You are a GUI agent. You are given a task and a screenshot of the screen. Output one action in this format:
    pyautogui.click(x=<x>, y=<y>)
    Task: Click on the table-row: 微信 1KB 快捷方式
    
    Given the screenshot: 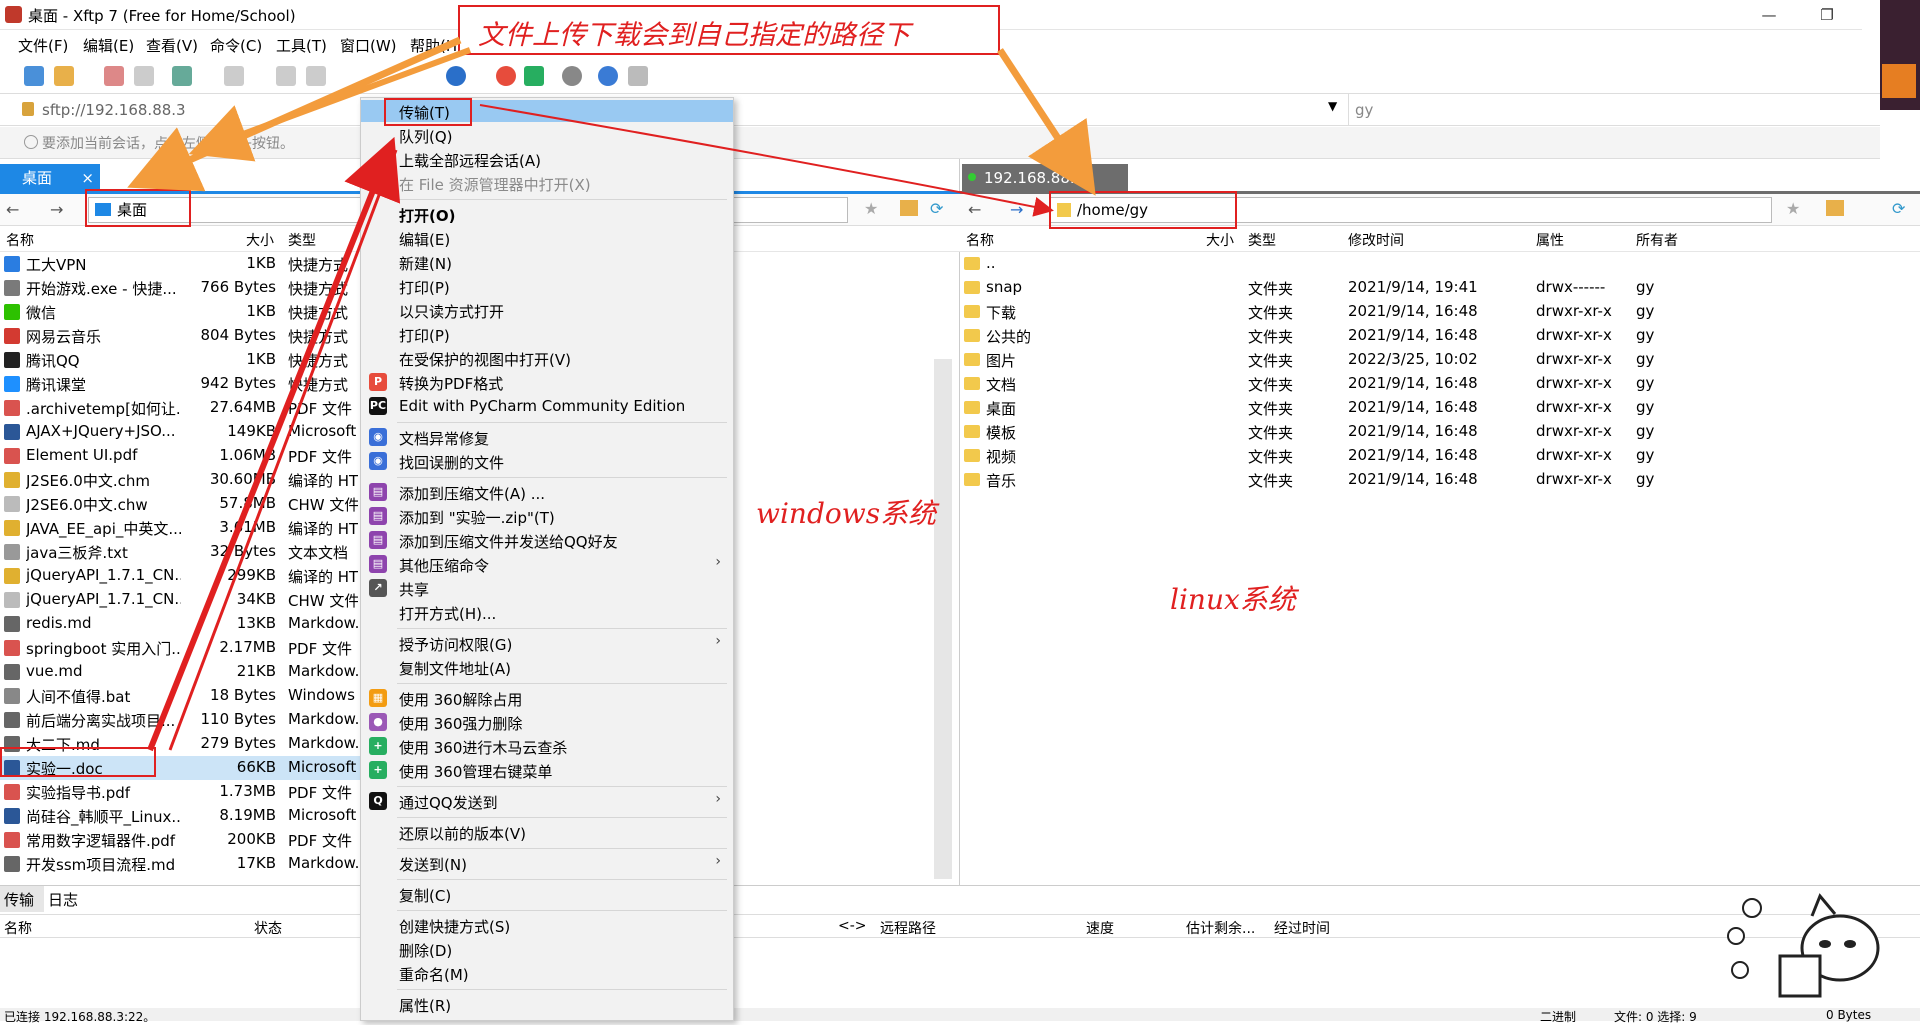 What is the action you would take?
    pyautogui.click(x=180, y=312)
    